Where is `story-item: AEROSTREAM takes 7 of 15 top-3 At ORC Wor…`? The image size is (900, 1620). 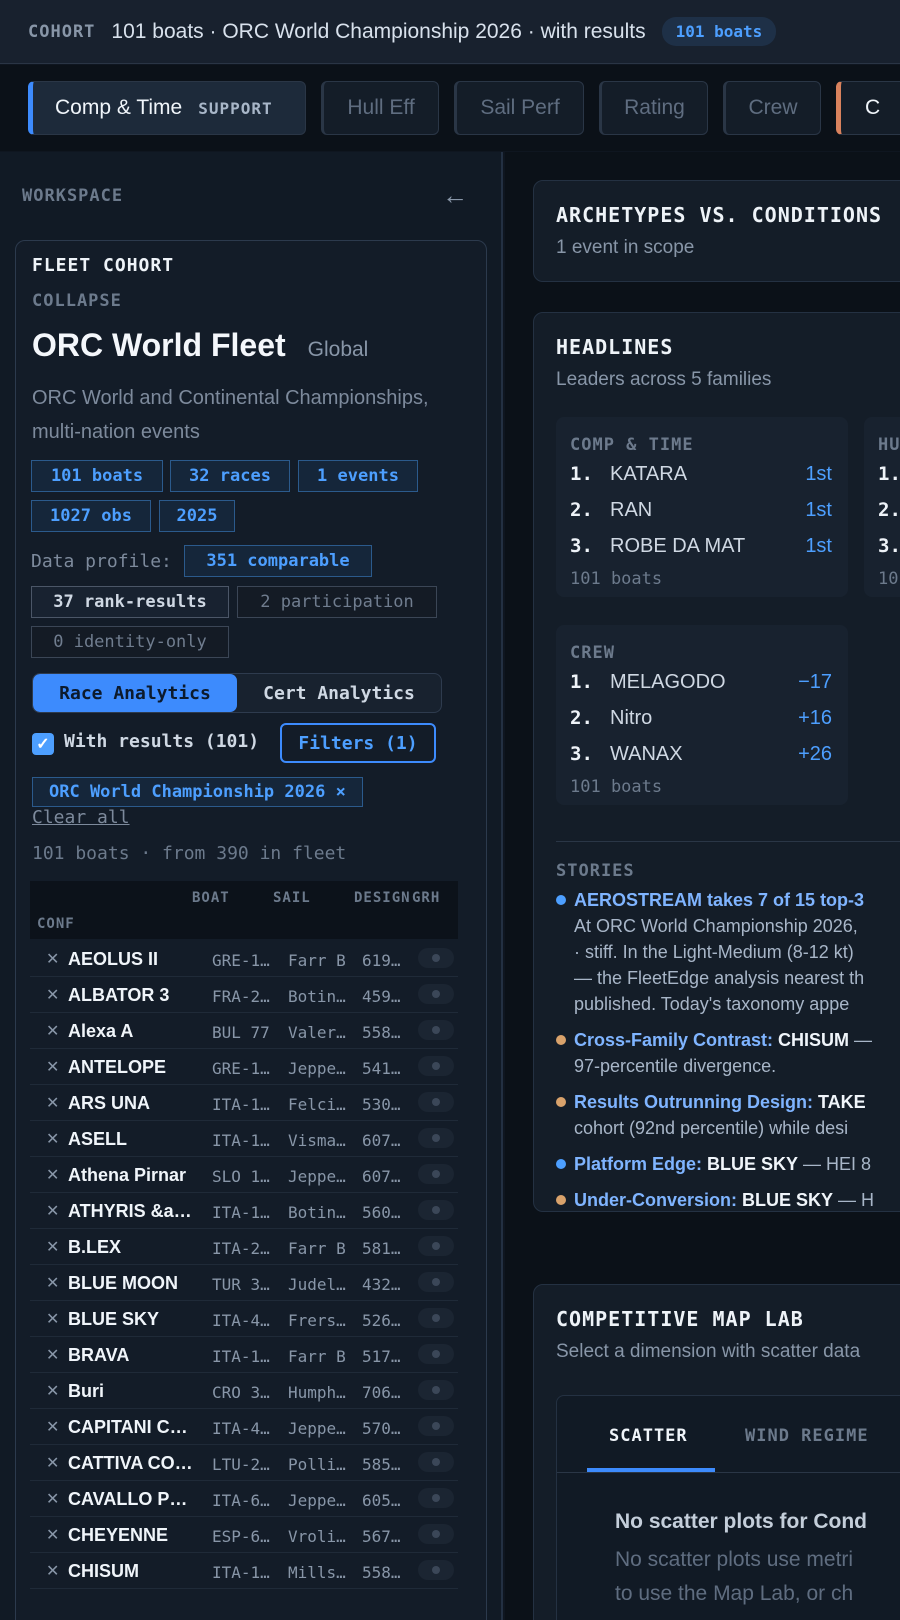
story-item: AEROSTREAM takes 7 of 15 top-3 At ORC Wor… is located at coordinates (728, 954).